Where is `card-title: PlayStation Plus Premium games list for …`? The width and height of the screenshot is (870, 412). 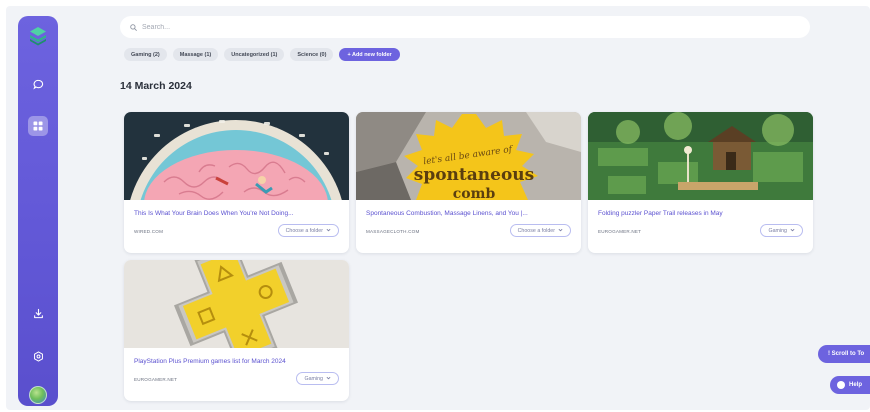
card-title: PlayStation Plus Premium games list for … is located at coordinates (236, 361).